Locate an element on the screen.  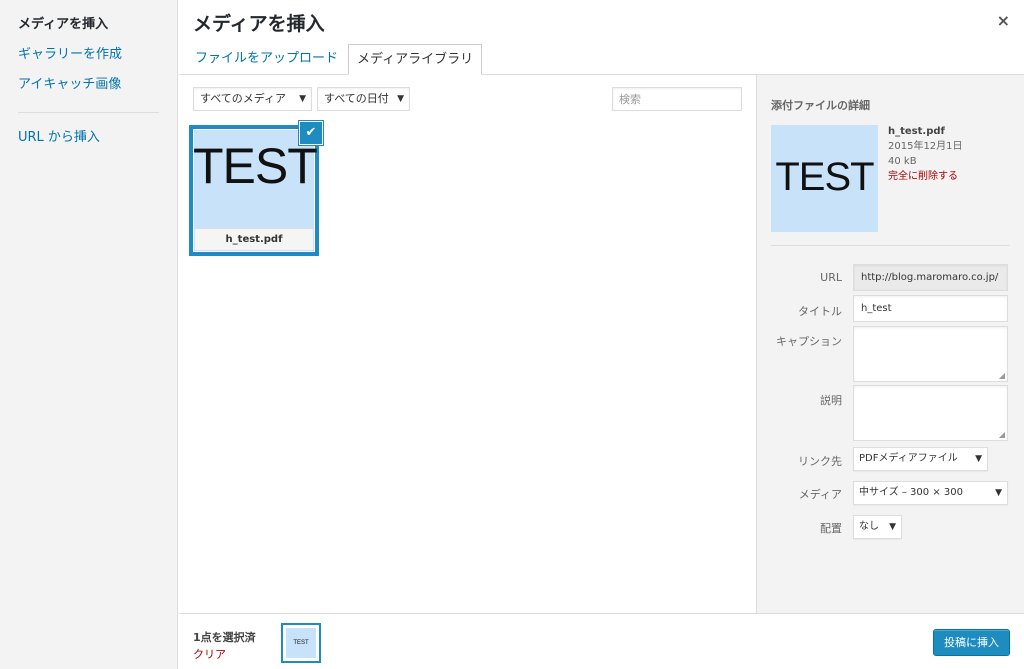
tab-upload-files: ファイルをアップロード is located at coordinates (266, 59).